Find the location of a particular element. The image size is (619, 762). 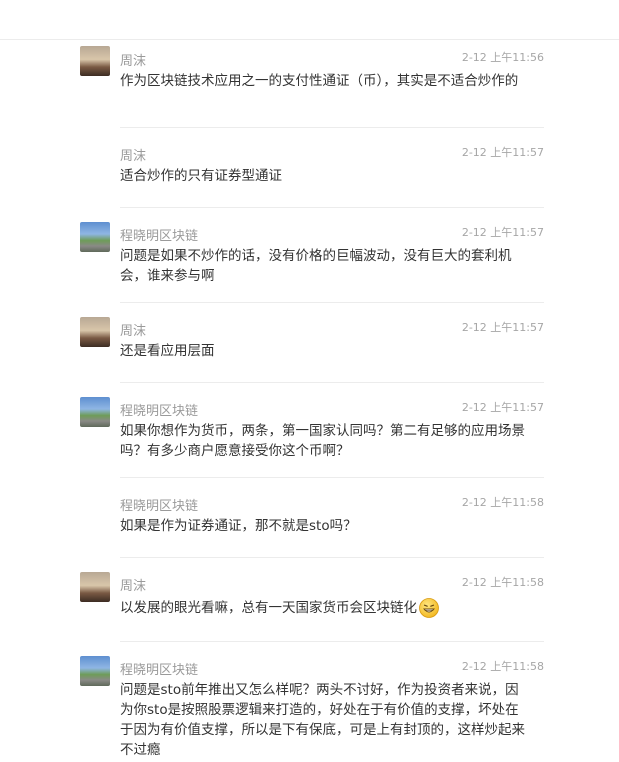

message-text: 如果是作为证券通证，那不就是sto吗？ is located at coordinates (238, 526).